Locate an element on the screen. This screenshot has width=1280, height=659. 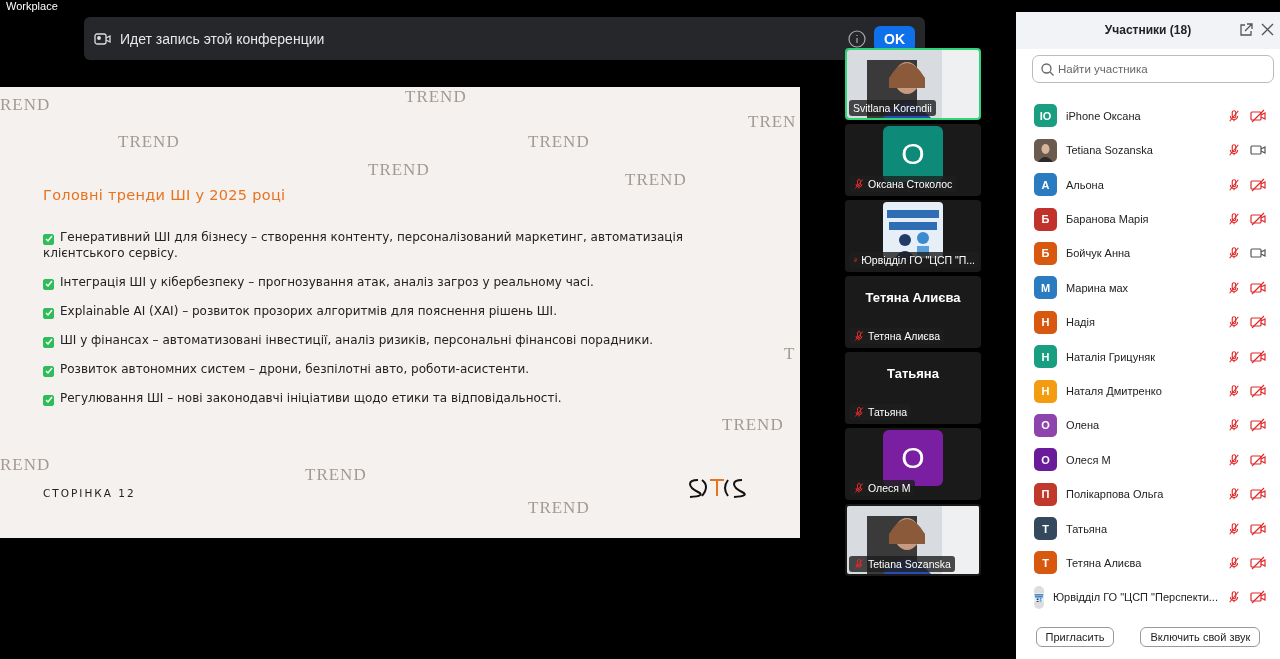
search-field: Найти участника is located at coordinates (1153, 68).